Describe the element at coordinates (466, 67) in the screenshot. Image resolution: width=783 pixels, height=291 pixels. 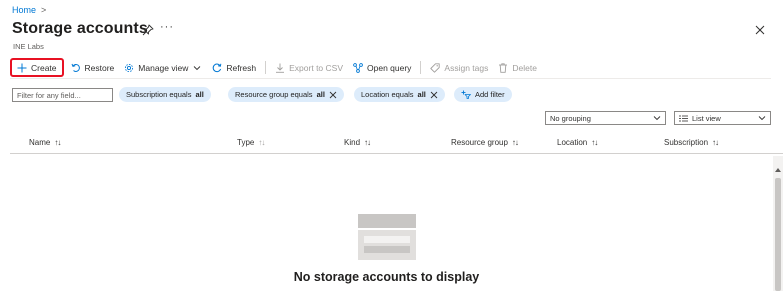
I see `assign-tags-label: Assign tags` at that location.